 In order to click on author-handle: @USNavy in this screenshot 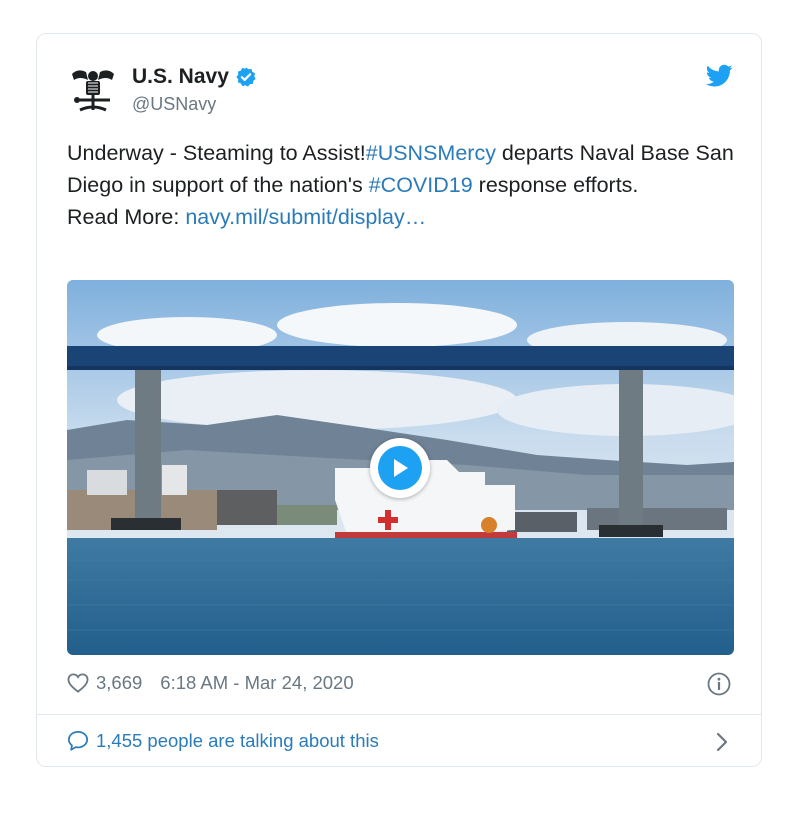, I will do `click(174, 104)`.